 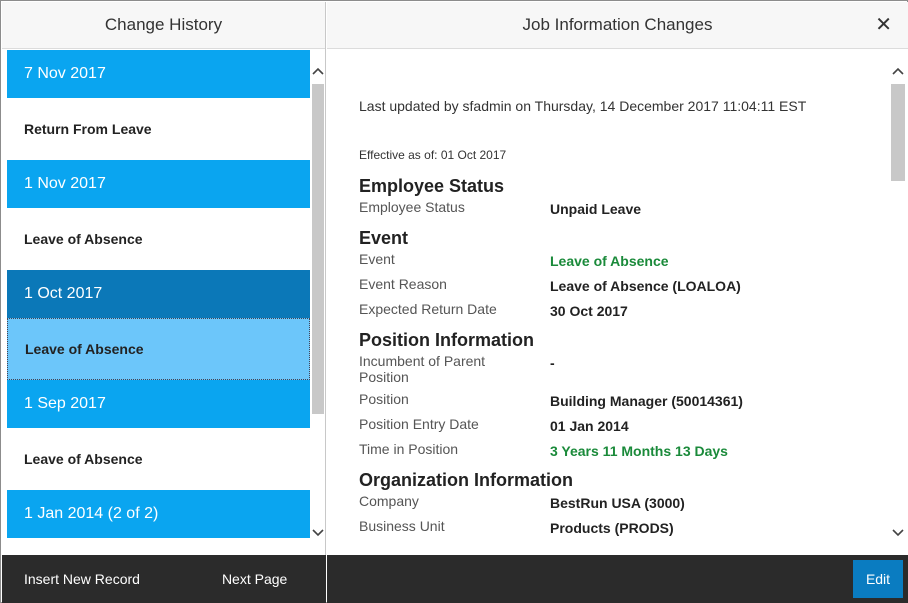 I want to click on field-value: BestRun USA (3000), so click(x=617, y=503).